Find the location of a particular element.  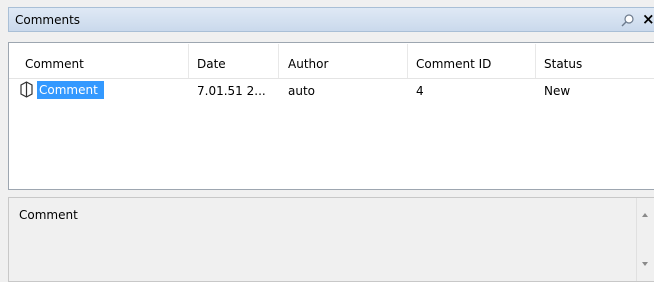

column-header-comment: Comment is located at coordinates (54, 64).